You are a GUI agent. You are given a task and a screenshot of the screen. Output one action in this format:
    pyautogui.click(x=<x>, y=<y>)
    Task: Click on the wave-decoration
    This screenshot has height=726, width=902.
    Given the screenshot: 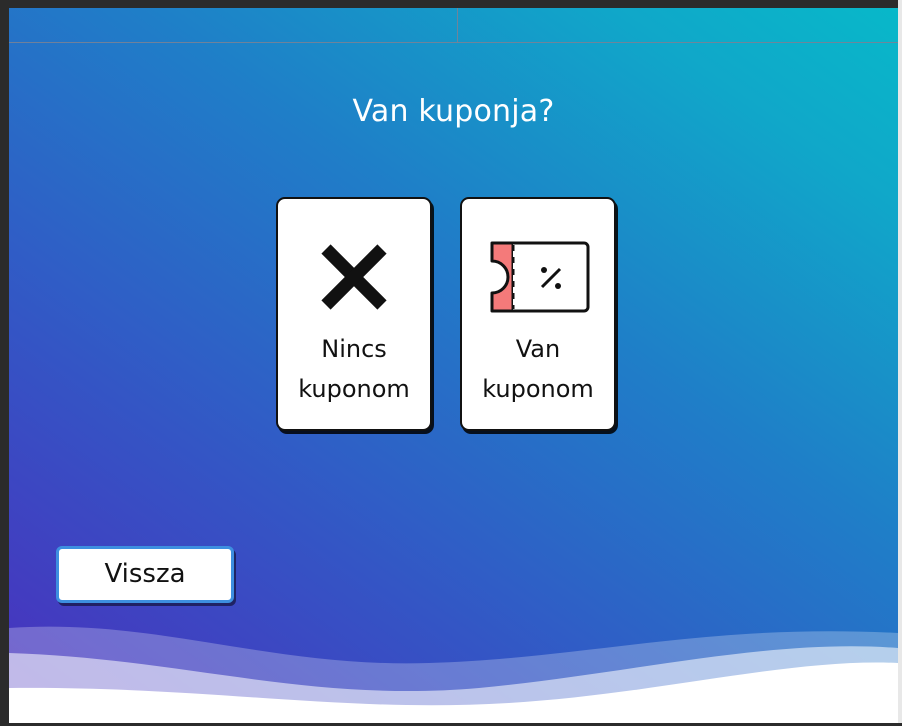 What is the action you would take?
    pyautogui.click(x=453, y=674)
    